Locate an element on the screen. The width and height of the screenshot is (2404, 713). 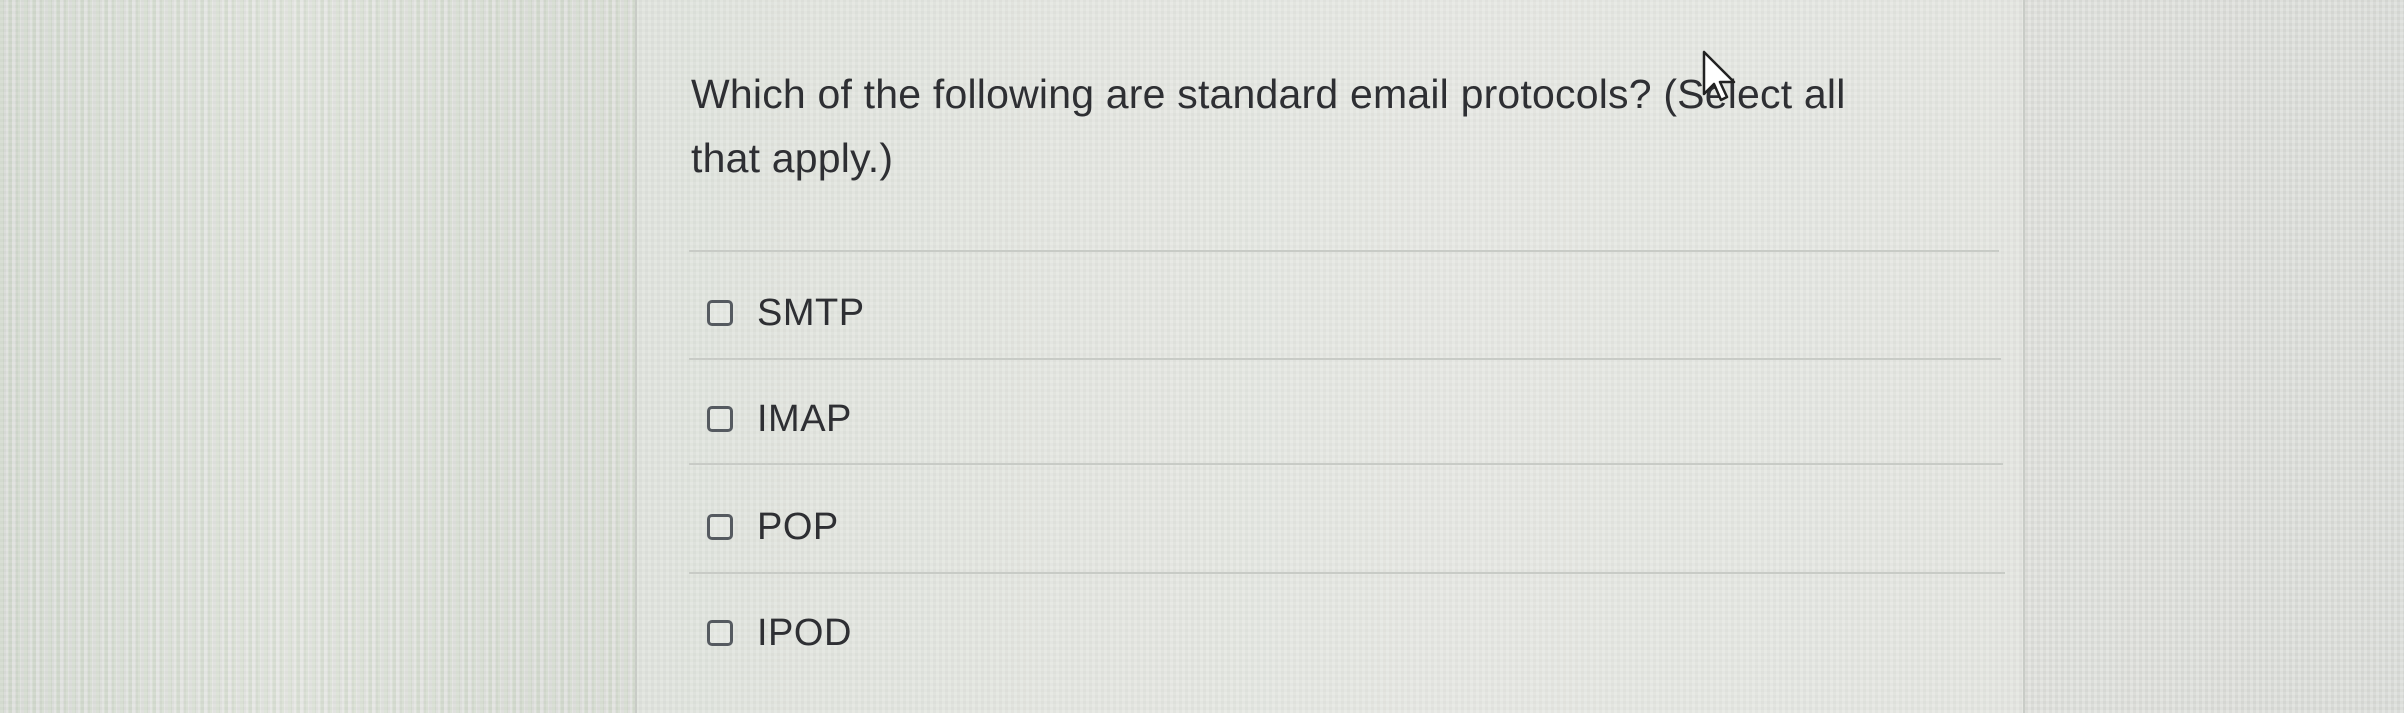
answer-label: POP is located at coordinates (798, 526).